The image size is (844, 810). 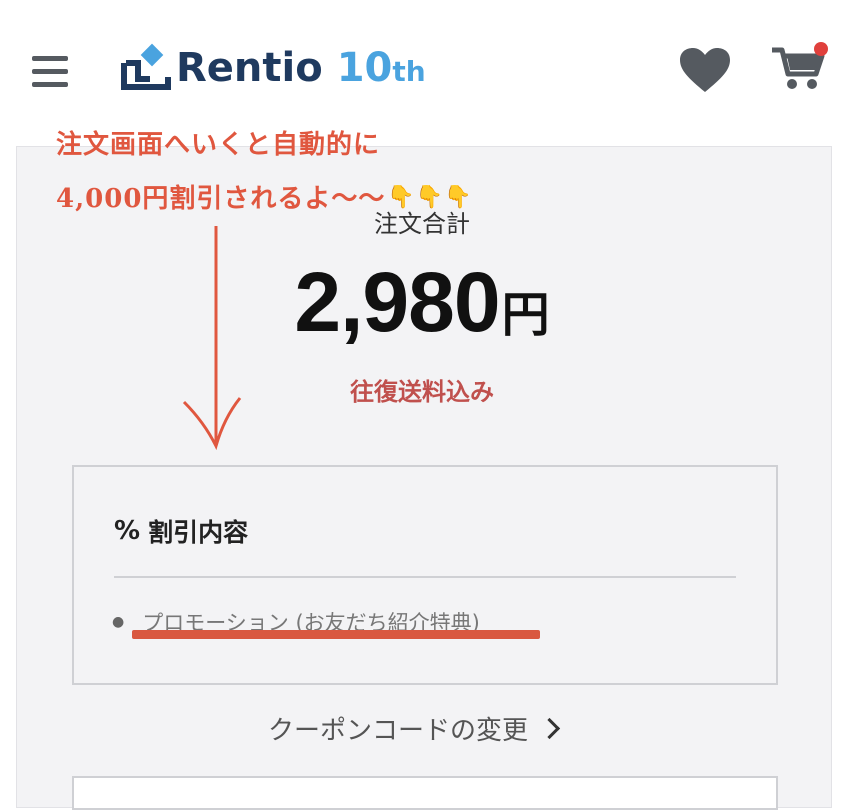 What do you see at coordinates (398, 731) in the screenshot?
I see `coupon-link-label: クーポンコードの変更` at bounding box center [398, 731].